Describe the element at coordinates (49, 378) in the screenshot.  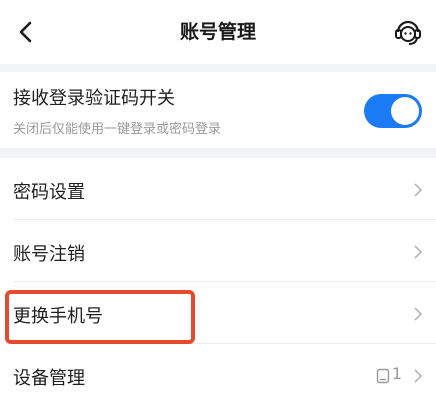
I see `menu-item-label: 设备管理` at that location.